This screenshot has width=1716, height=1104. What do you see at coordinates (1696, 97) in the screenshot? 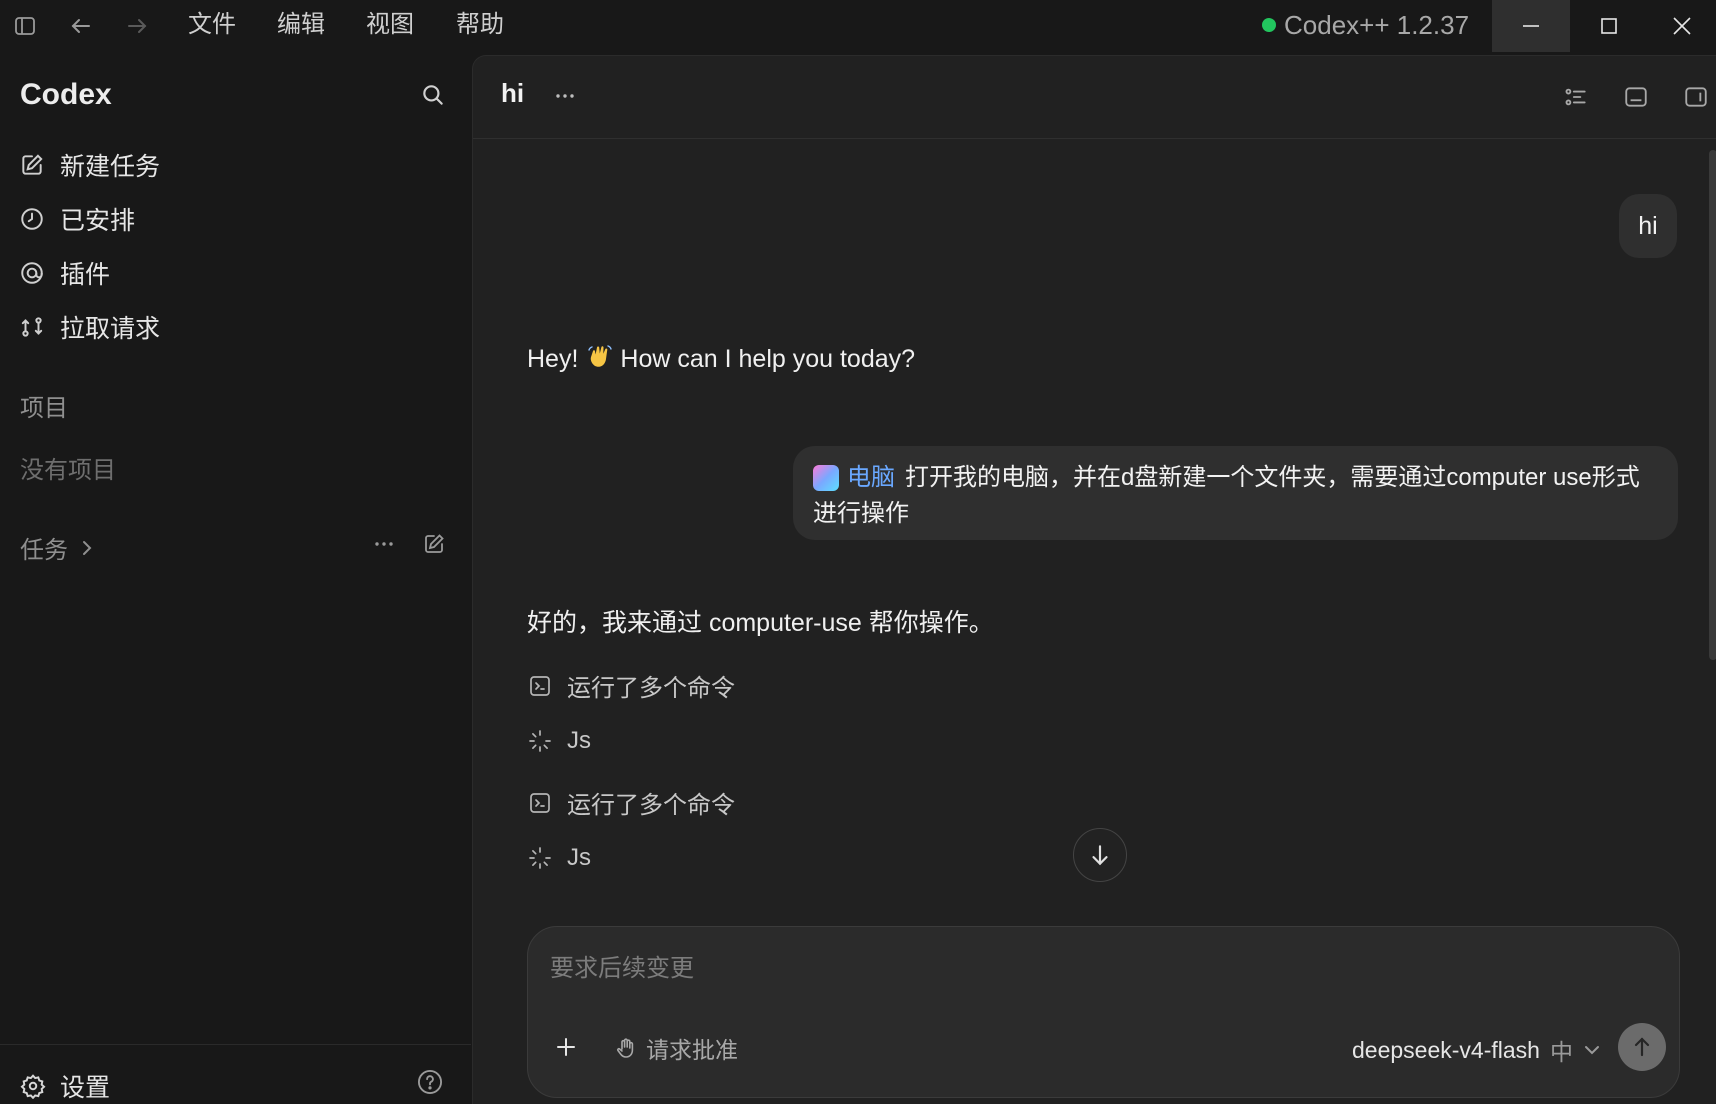
I see `right-panel-icon` at bounding box center [1696, 97].